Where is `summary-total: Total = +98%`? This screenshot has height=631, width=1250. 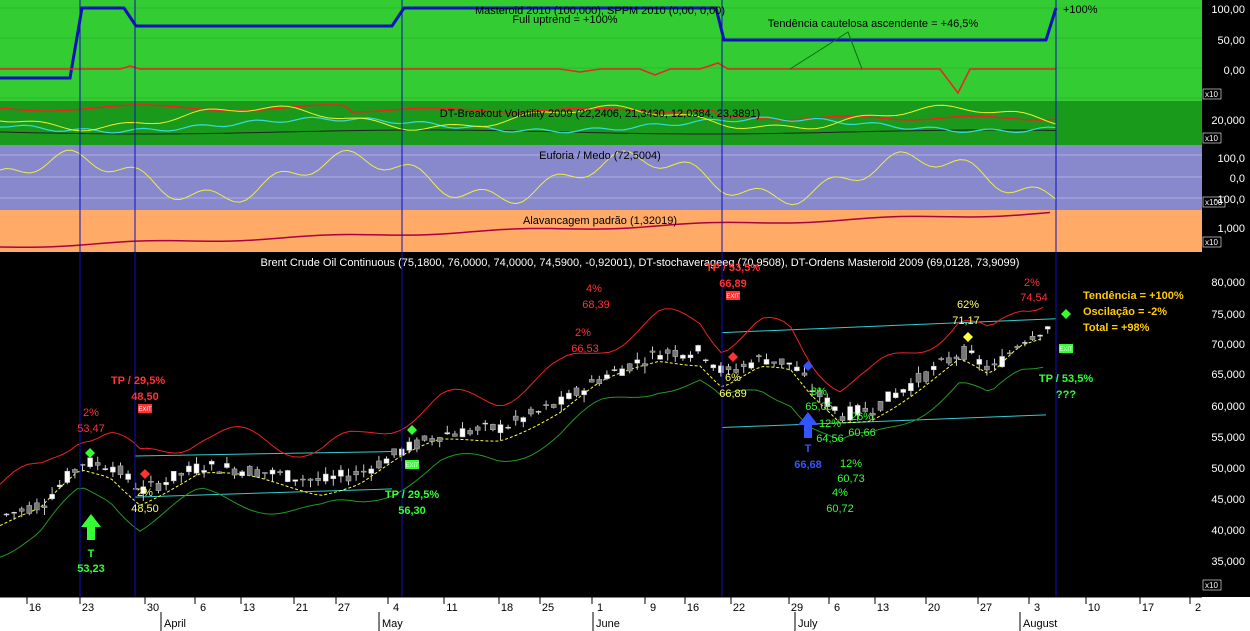 summary-total: Total = +98% is located at coordinates (1116, 328).